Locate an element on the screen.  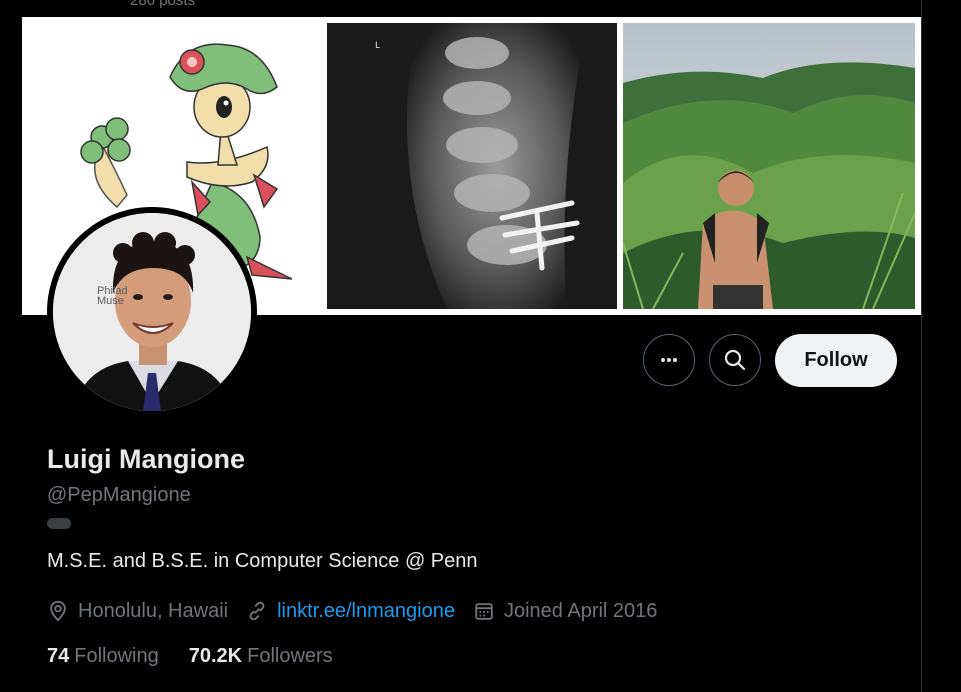
following-stat: 74 Following is located at coordinates (103, 656).